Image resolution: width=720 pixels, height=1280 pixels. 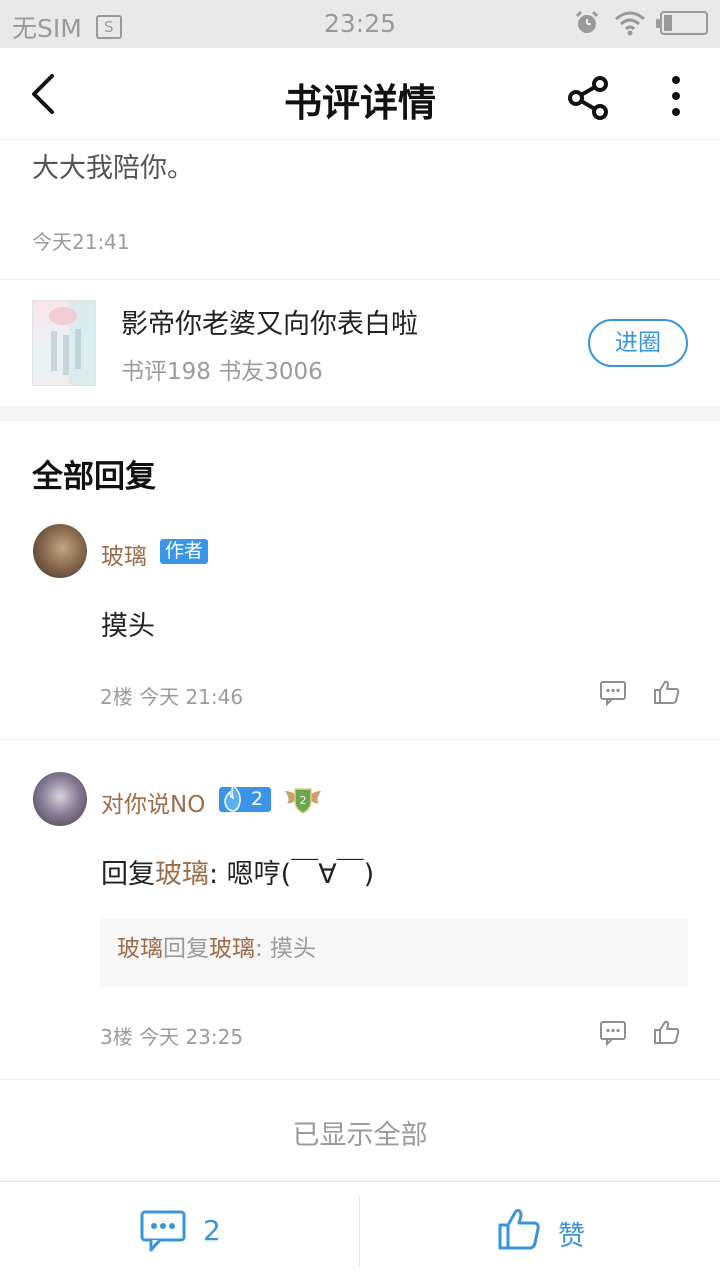 What do you see at coordinates (94, 477) in the screenshot?
I see `all-replies-heading: 全部回复` at bounding box center [94, 477].